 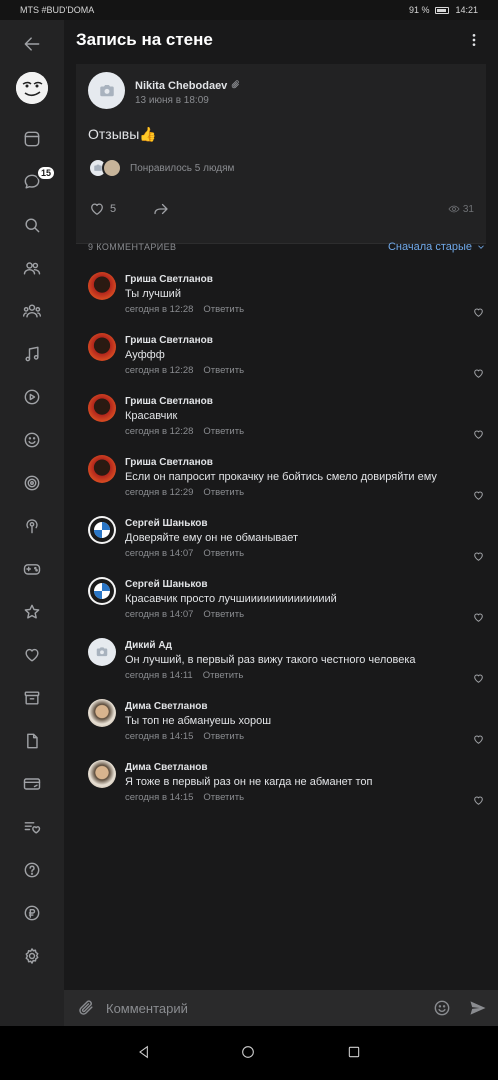 What do you see at coordinates (148, 645) in the screenshot?
I see `commenter-name: Дикий Ад` at bounding box center [148, 645].